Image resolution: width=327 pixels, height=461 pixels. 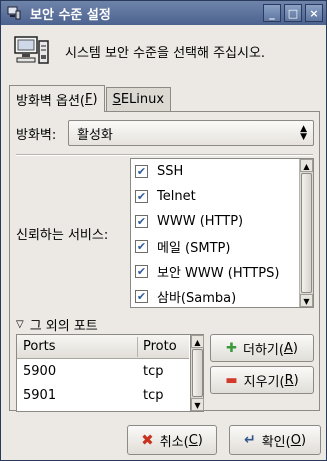 I want to click on firewall-select: 활성화 ▲ ▼, so click(x=191, y=133).